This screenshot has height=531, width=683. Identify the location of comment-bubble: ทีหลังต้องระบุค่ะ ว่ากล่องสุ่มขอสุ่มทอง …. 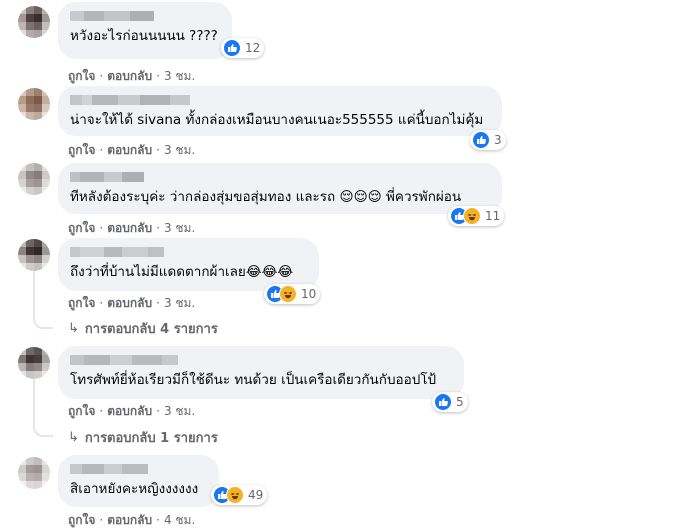
(280, 188).